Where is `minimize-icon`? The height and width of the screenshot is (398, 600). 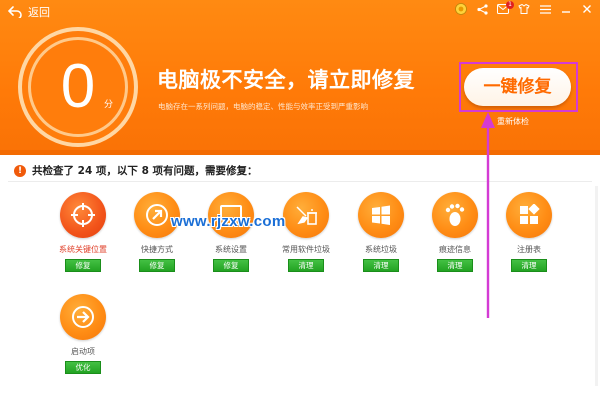 minimize-icon is located at coordinates (566, 9).